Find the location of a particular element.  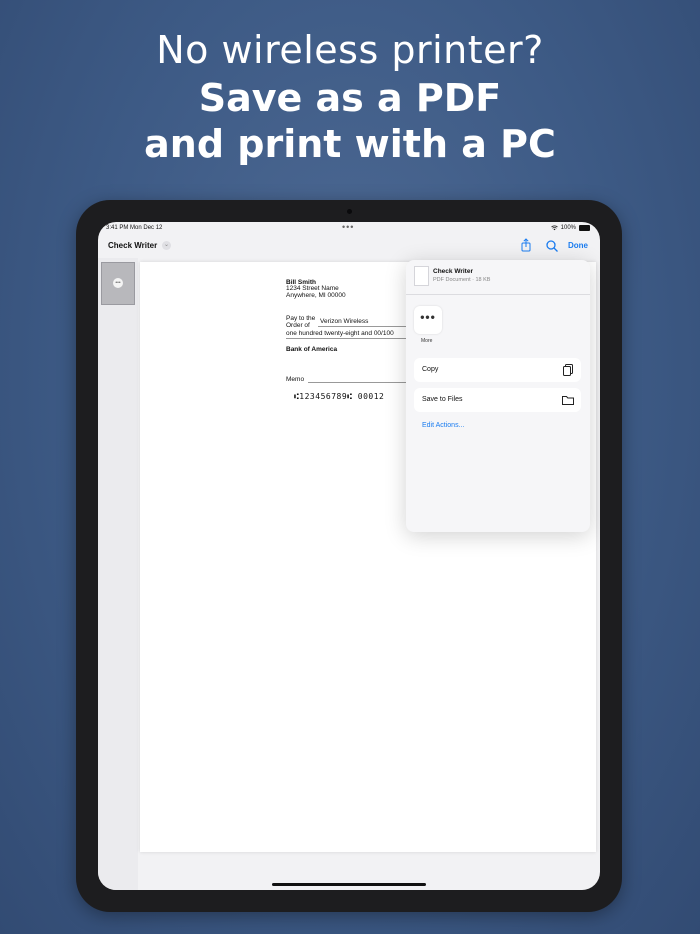

save-to-files-action: Save to Files is located at coordinates (497, 400).